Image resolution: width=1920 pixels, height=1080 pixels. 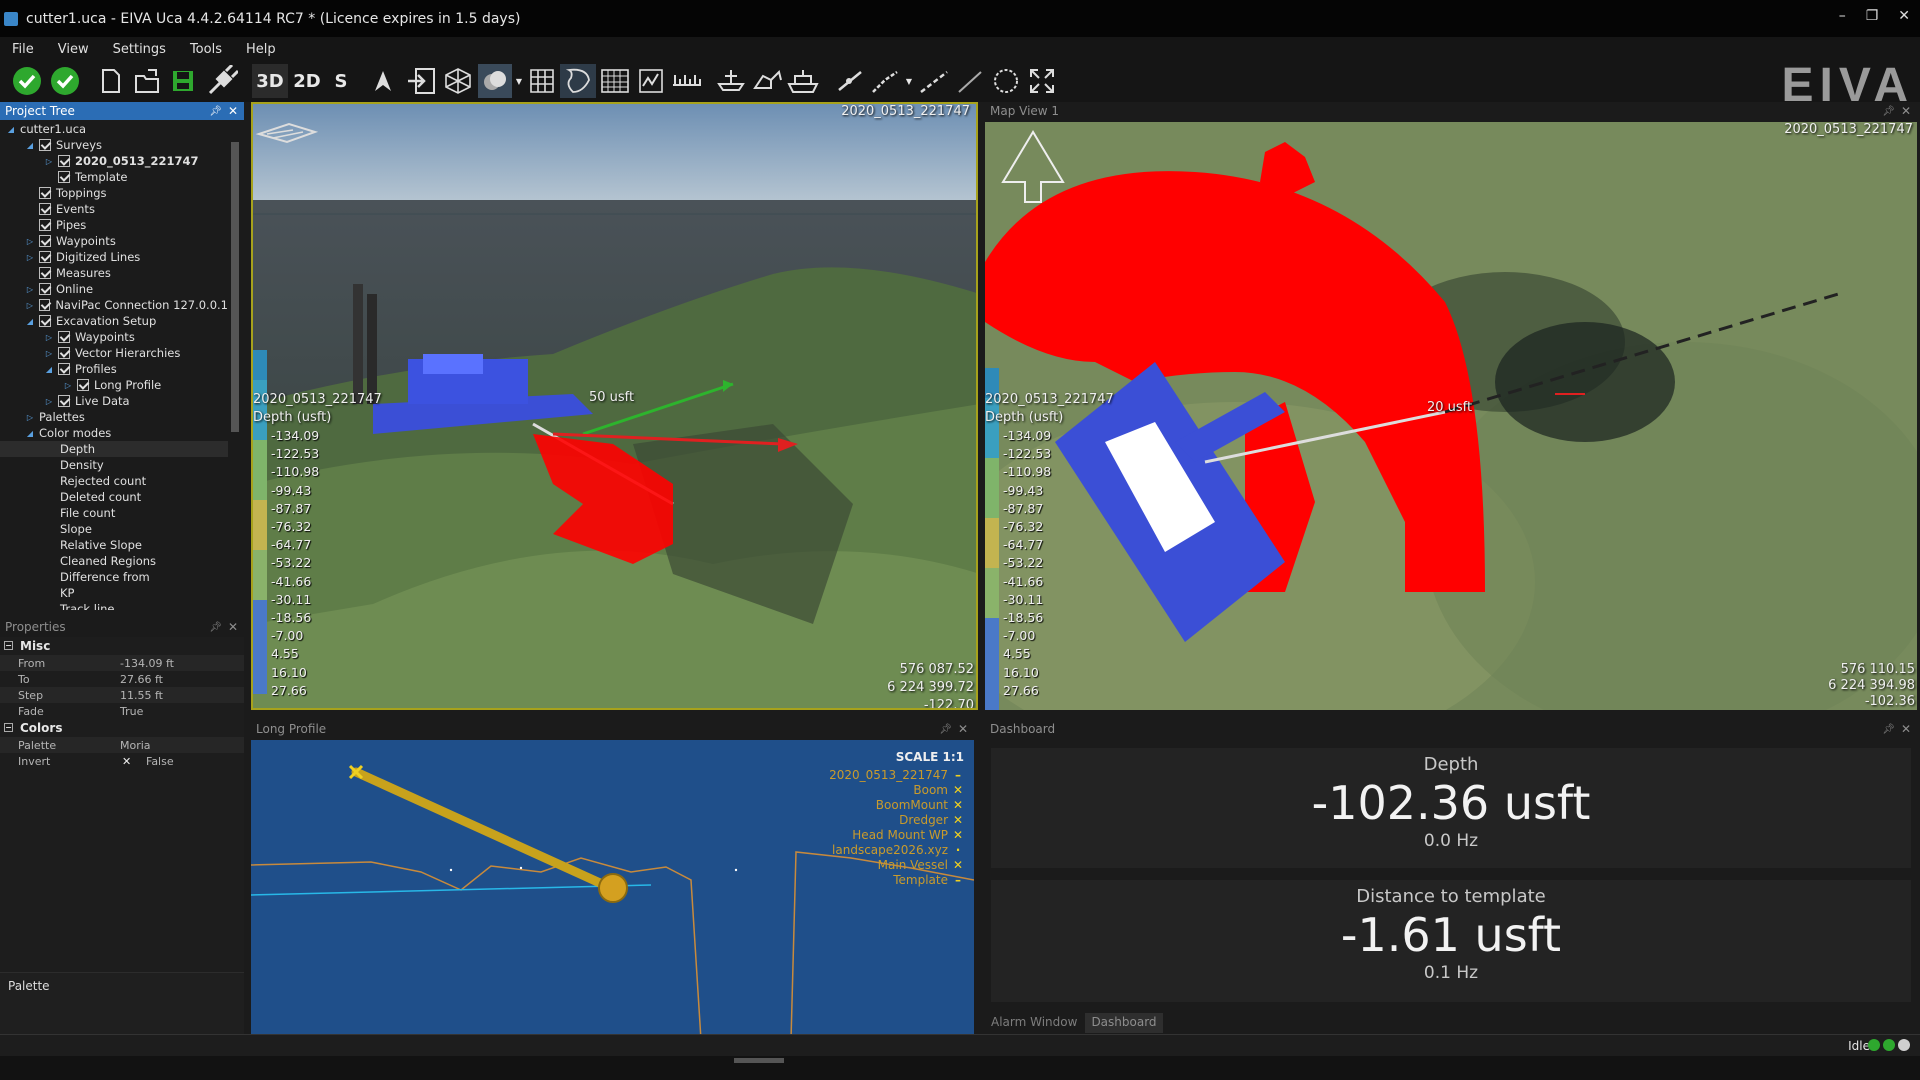 What do you see at coordinates (731, 81) in the screenshot?
I see `dredger-icon` at bounding box center [731, 81].